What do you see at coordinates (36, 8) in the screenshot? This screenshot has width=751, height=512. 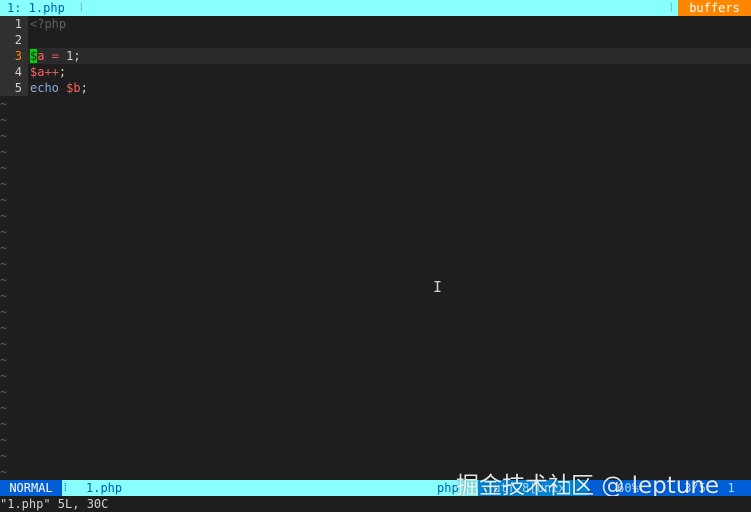 I see `tab-label: 1: 1.php` at bounding box center [36, 8].